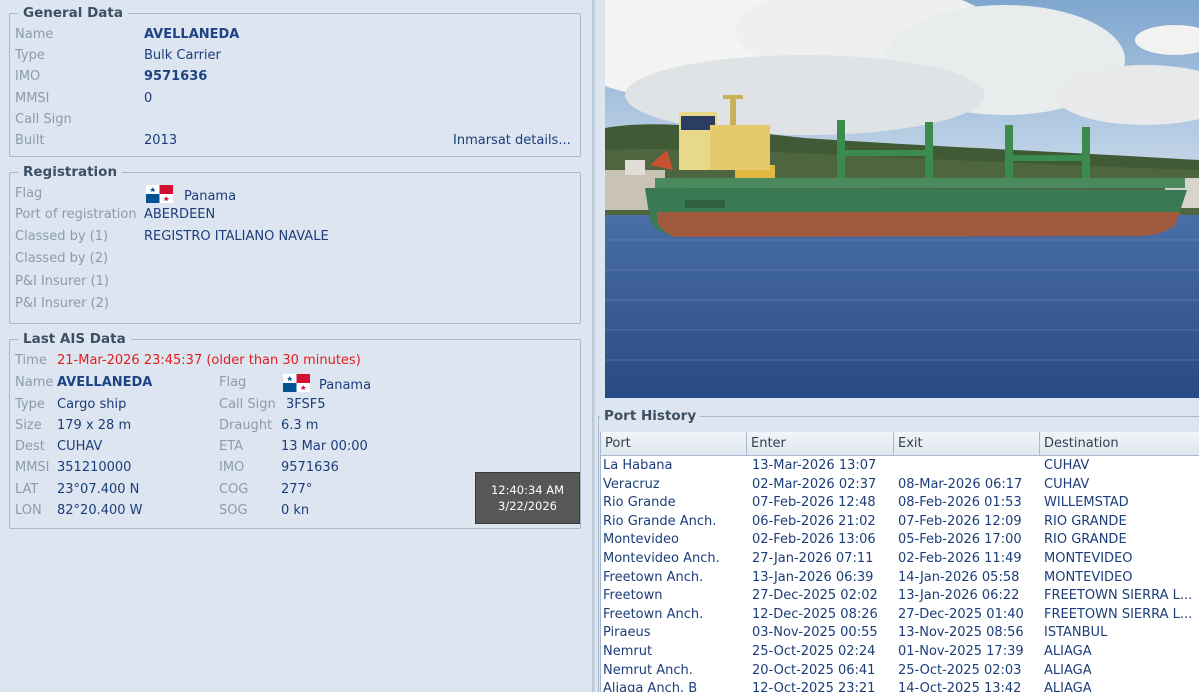 Image resolution: width=1199 pixels, height=692 pixels. What do you see at coordinates (28, 76) in the screenshot?
I see `imo-label: IMO` at bounding box center [28, 76].